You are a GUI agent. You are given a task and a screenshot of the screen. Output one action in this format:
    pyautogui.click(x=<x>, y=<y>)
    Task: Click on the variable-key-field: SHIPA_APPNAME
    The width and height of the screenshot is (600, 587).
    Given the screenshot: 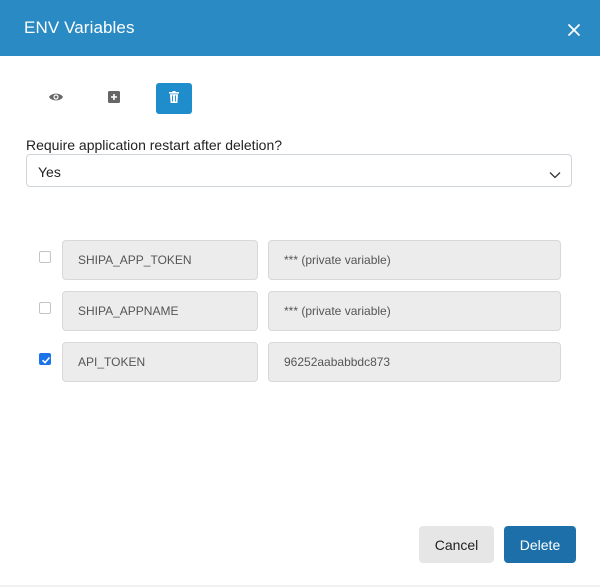 What is the action you would take?
    pyautogui.click(x=160, y=311)
    